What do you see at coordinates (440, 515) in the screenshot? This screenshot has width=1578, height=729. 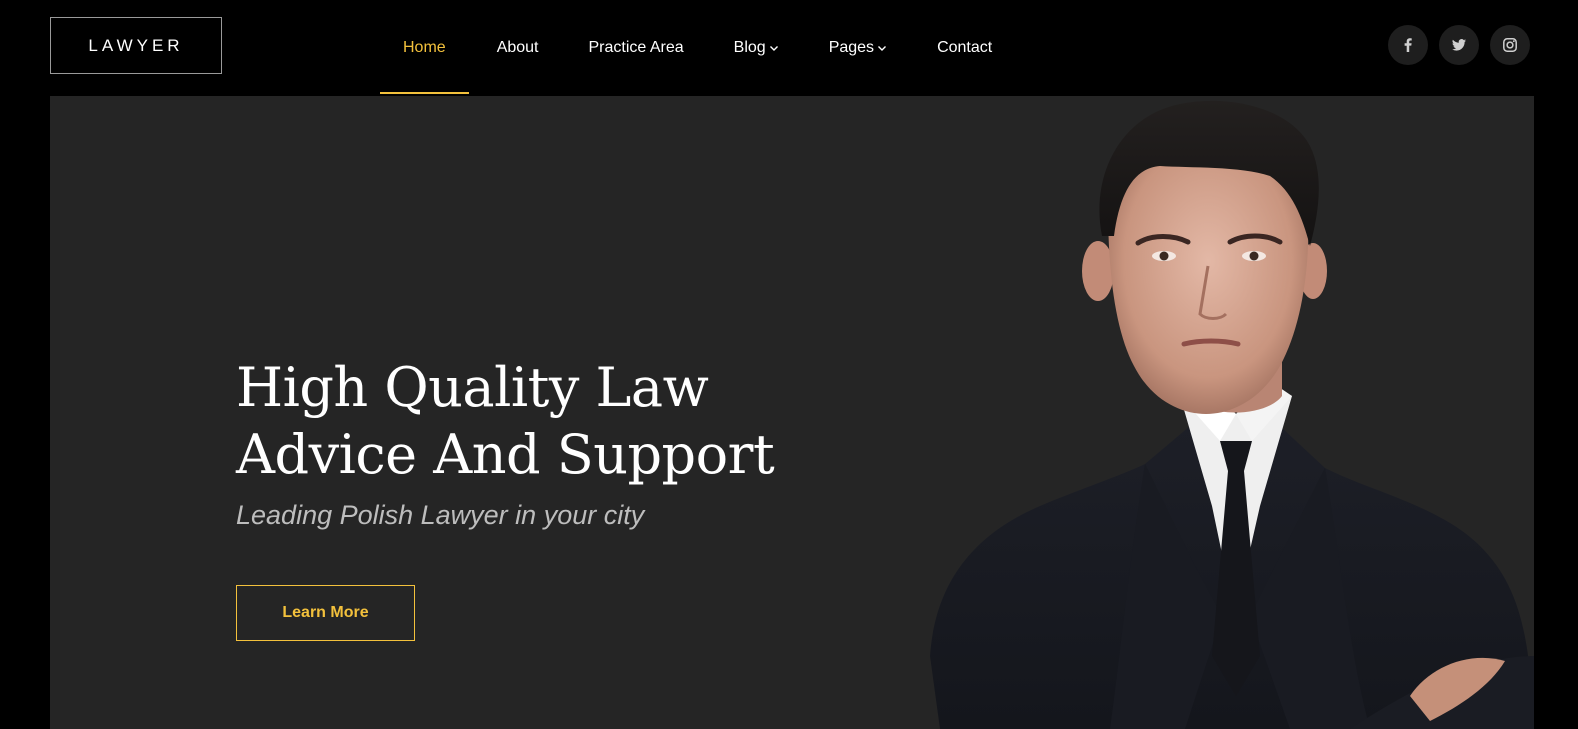 I see `hero-subtitle: Leading Polish Lawyer in your city` at bounding box center [440, 515].